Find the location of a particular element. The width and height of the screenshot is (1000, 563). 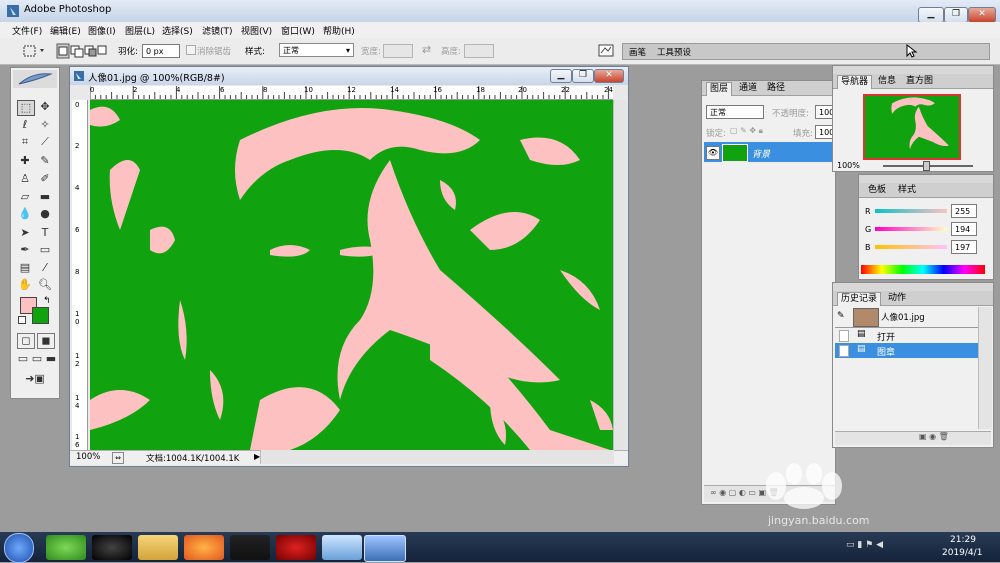

well-tab-brushes: 画笔 is located at coordinates (637, 52).